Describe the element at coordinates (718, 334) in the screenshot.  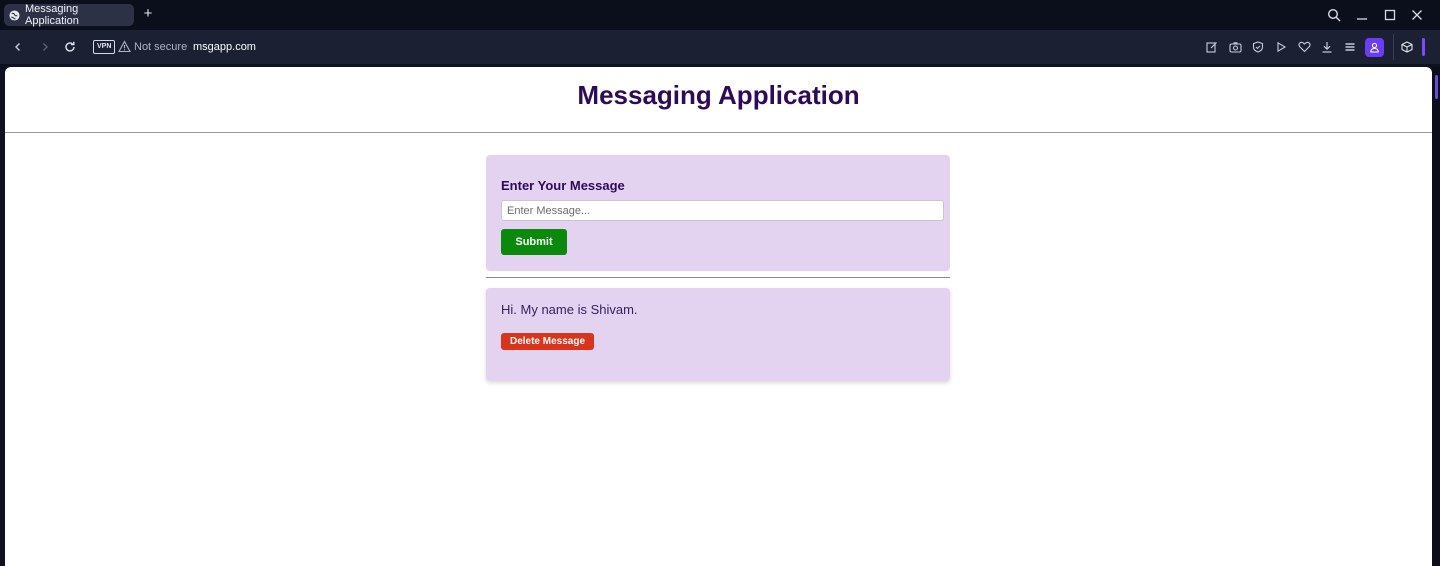
I see `message-card: Hi. My name is Shivam. Delete Message` at that location.